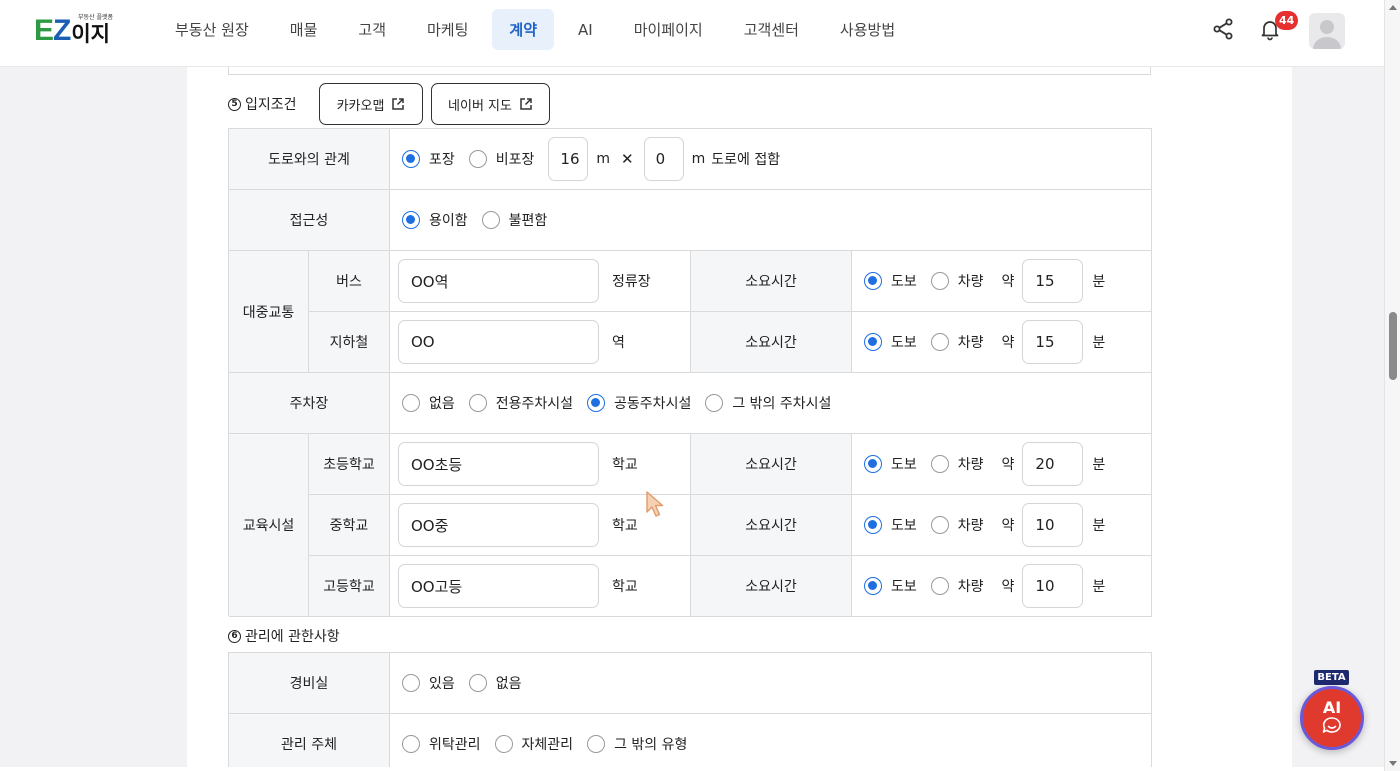 The image size is (1400, 771). I want to click on nav-item-marketing: 마케팅, so click(447, 29).